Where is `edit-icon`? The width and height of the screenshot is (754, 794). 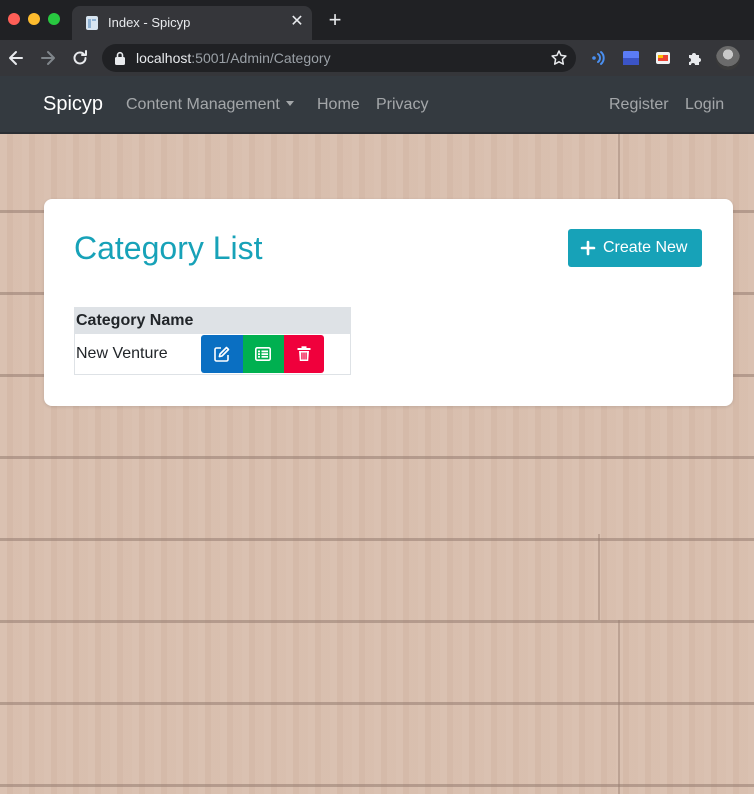 edit-icon is located at coordinates (221, 354).